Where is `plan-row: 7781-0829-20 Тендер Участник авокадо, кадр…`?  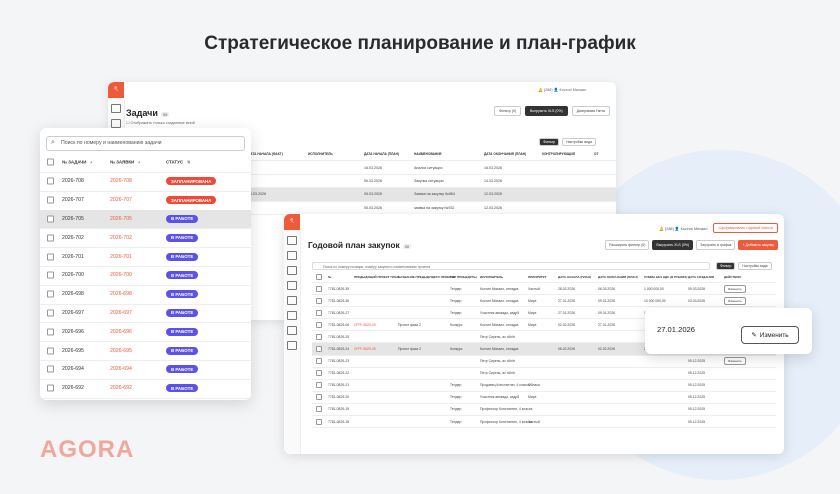
plan-row: 7781-0829-20 Тендер Участник авокадо, кадр… is located at coordinates (544, 398).